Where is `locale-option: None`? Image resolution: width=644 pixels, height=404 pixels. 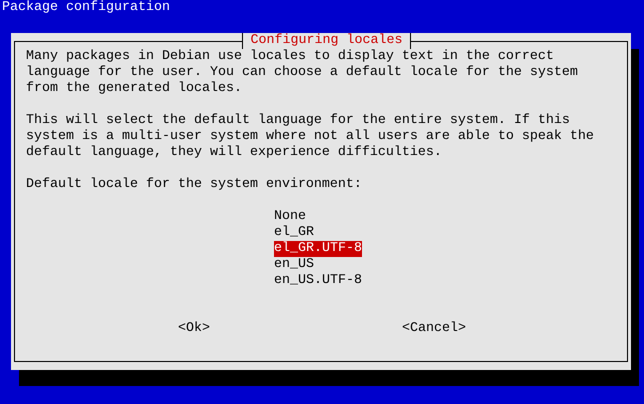 locale-option: None is located at coordinates (290, 217).